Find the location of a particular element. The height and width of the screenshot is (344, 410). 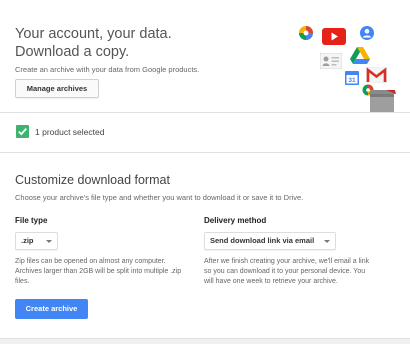

create-archive-button: Create archive is located at coordinates (51, 309).